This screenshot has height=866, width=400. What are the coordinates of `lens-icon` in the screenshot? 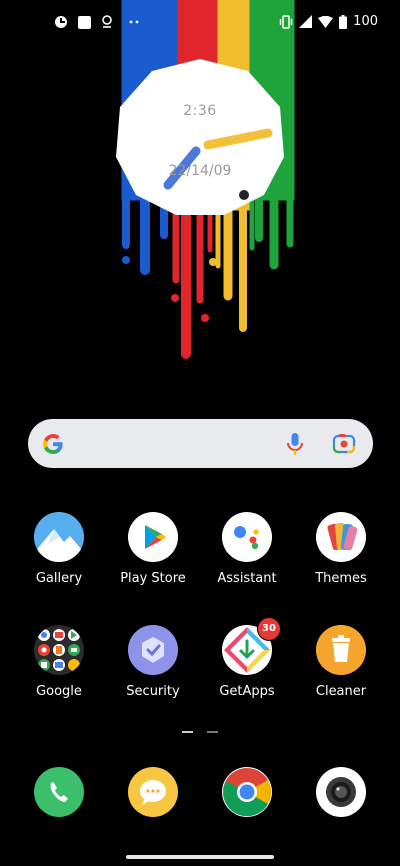 It's located at (344, 444).